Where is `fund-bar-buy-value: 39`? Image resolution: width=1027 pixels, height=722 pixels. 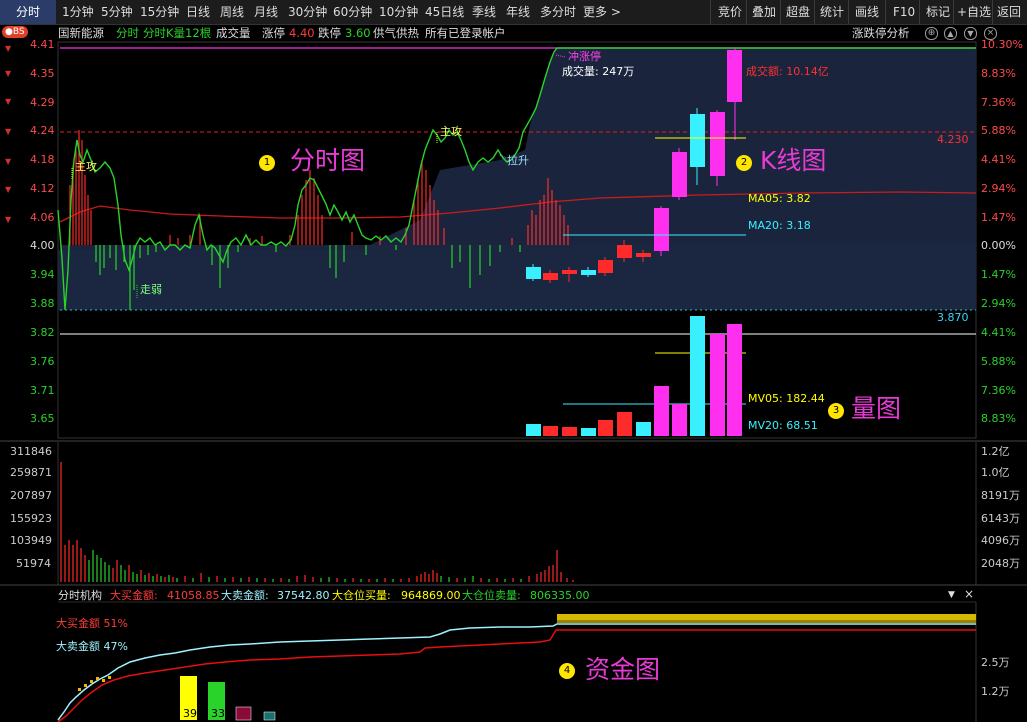
fund-bar-buy-value: 39 is located at coordinates (190, 713).